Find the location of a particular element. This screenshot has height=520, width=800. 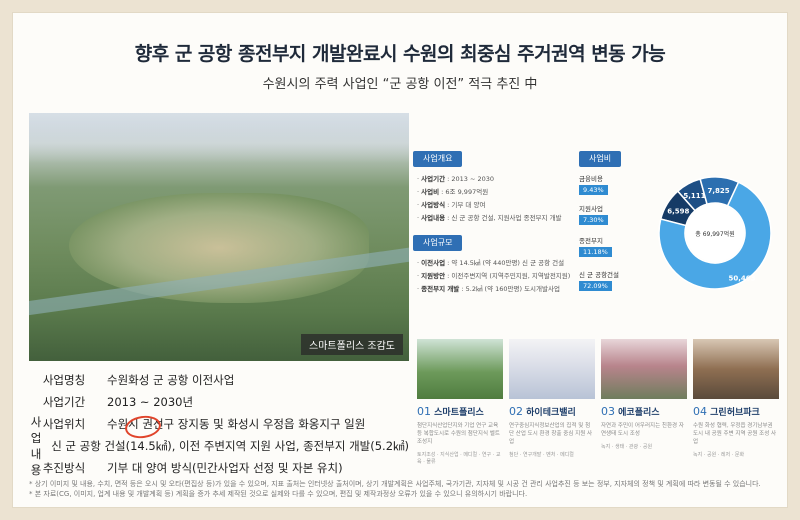

scale-tag: 사업규모 is located at coordinates (438, 243).